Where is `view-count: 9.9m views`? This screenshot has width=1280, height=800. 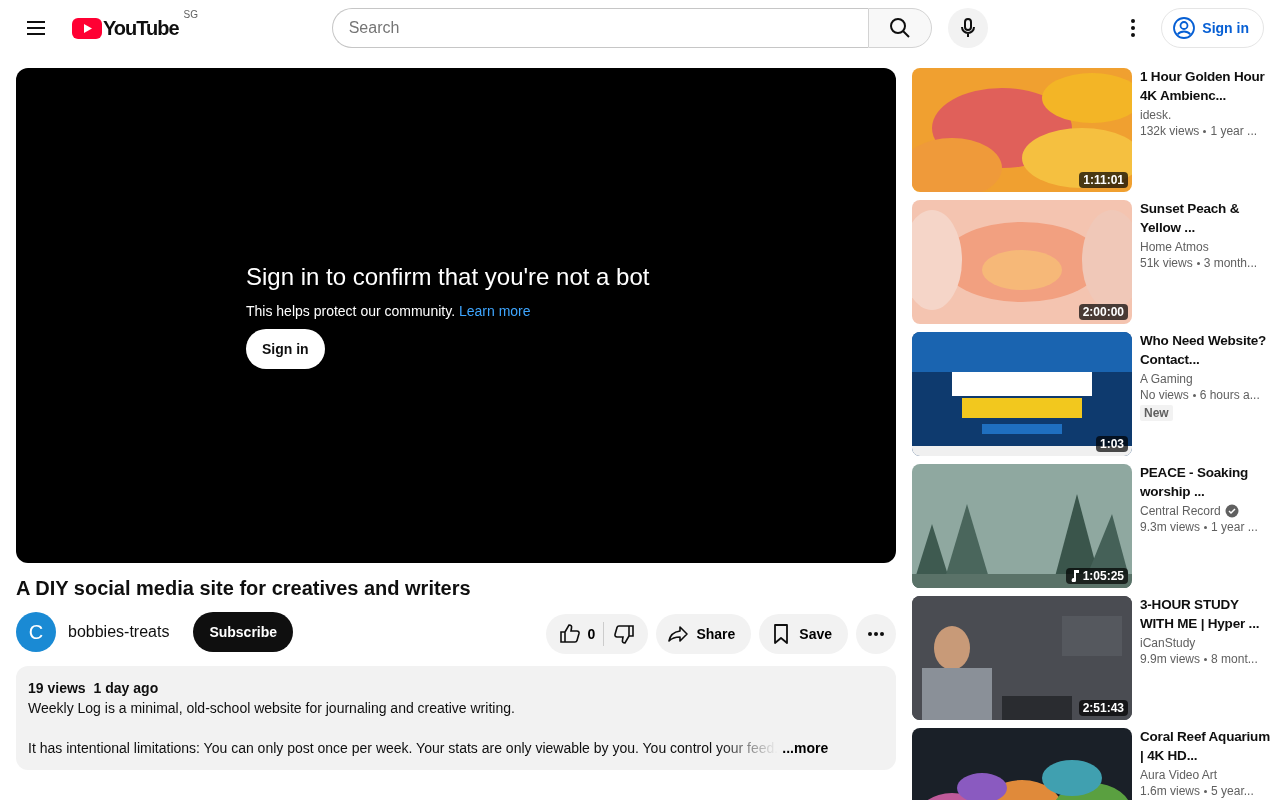
view-count: 9.9m views is located at coordinates (1170, 659).